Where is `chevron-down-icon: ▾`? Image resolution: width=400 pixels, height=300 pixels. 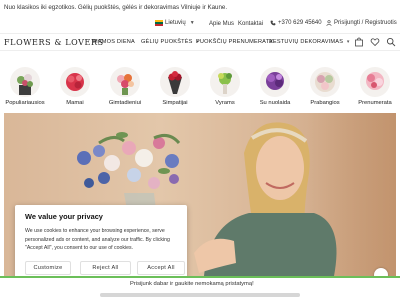
chevron-down-icon: ▾ is located at coordinates (348, 42).